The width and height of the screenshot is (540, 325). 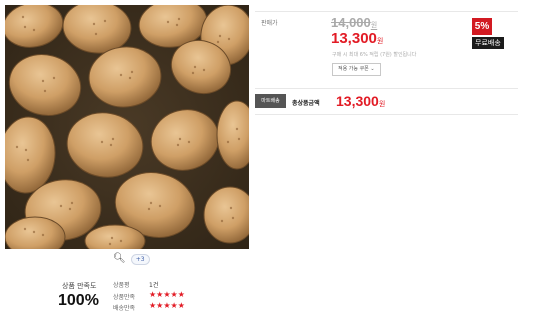 I want to click on free-shipping-badge: 무료배송, so click(x=488, y=43).